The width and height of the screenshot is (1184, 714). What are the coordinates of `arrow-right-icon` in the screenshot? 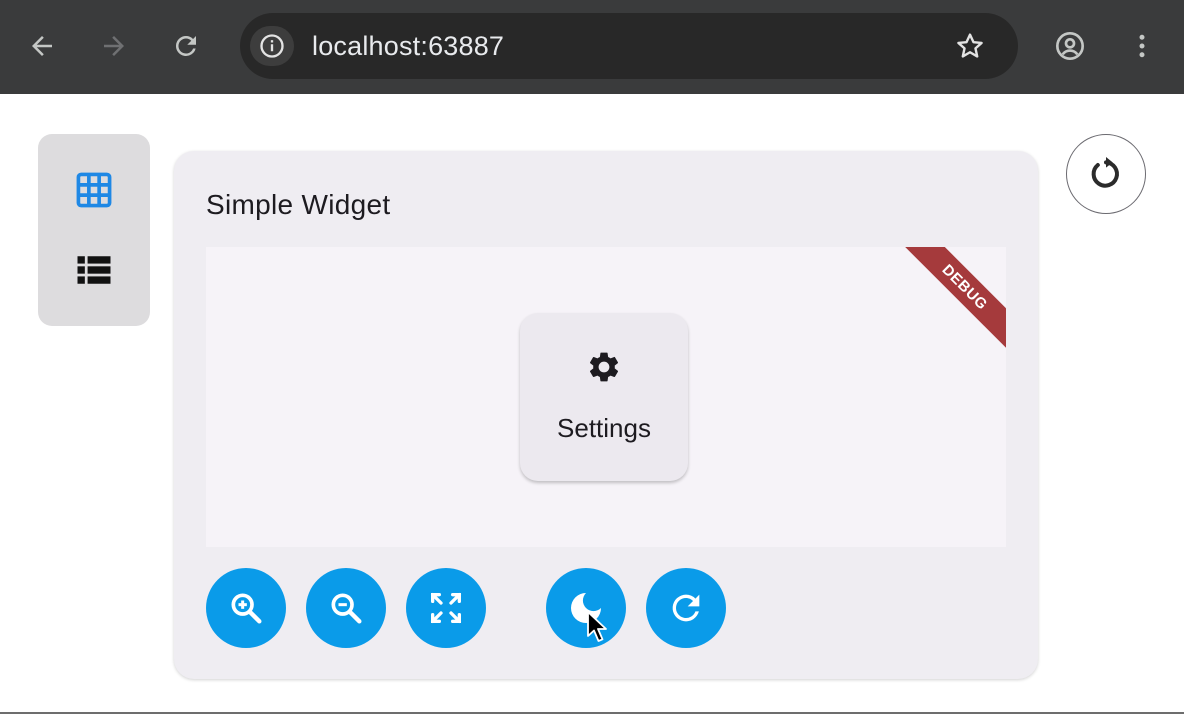 It's located at (114, 46).